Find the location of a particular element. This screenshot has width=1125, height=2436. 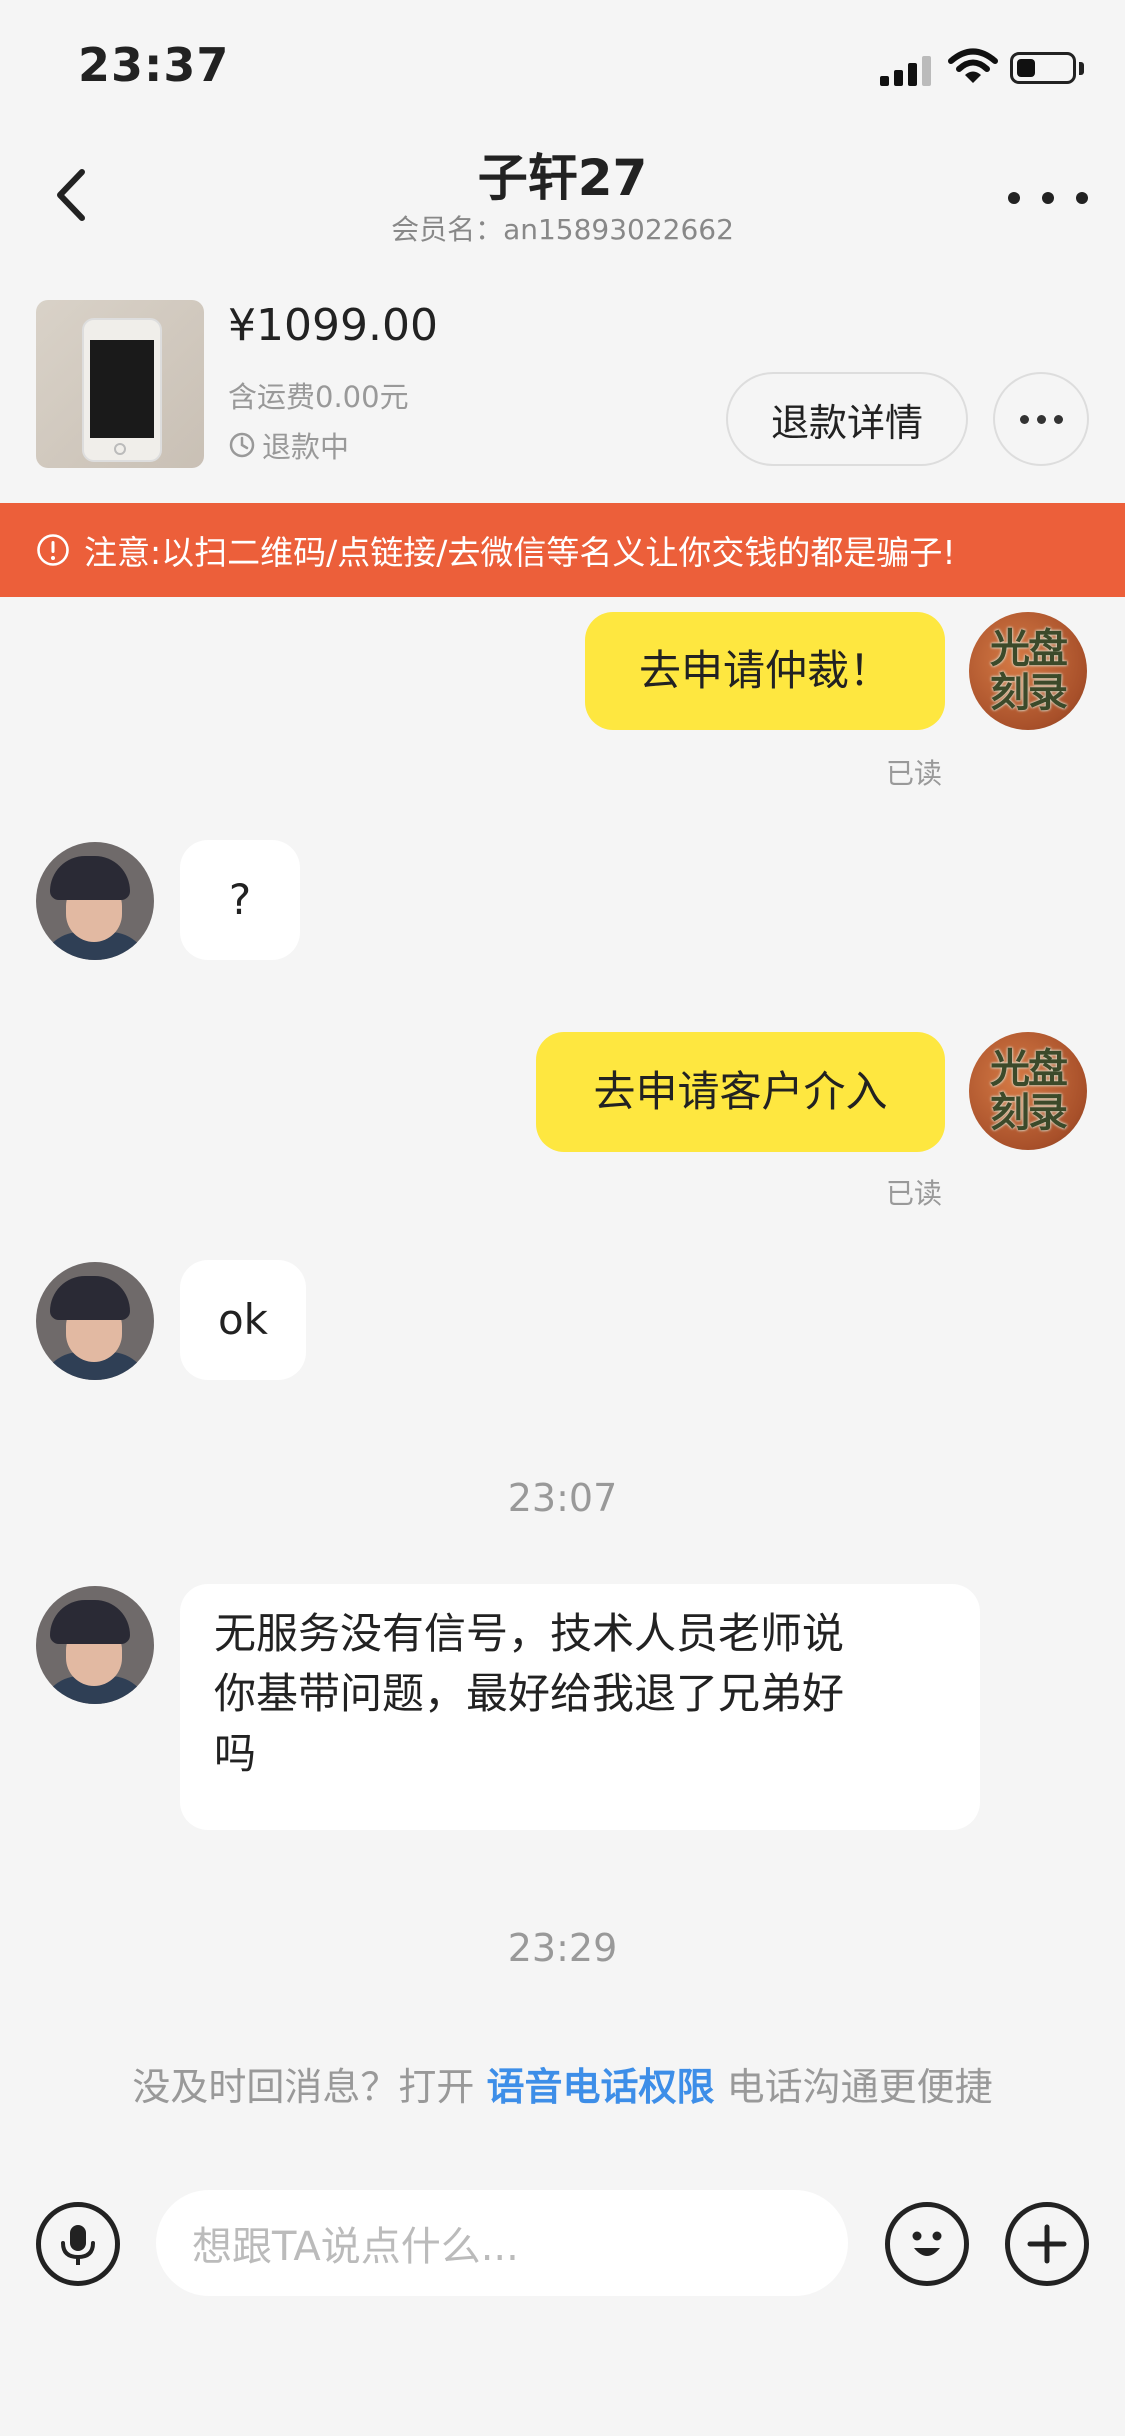

member-name: 会员名：an15893022662 is located at coordinates (562, 229).